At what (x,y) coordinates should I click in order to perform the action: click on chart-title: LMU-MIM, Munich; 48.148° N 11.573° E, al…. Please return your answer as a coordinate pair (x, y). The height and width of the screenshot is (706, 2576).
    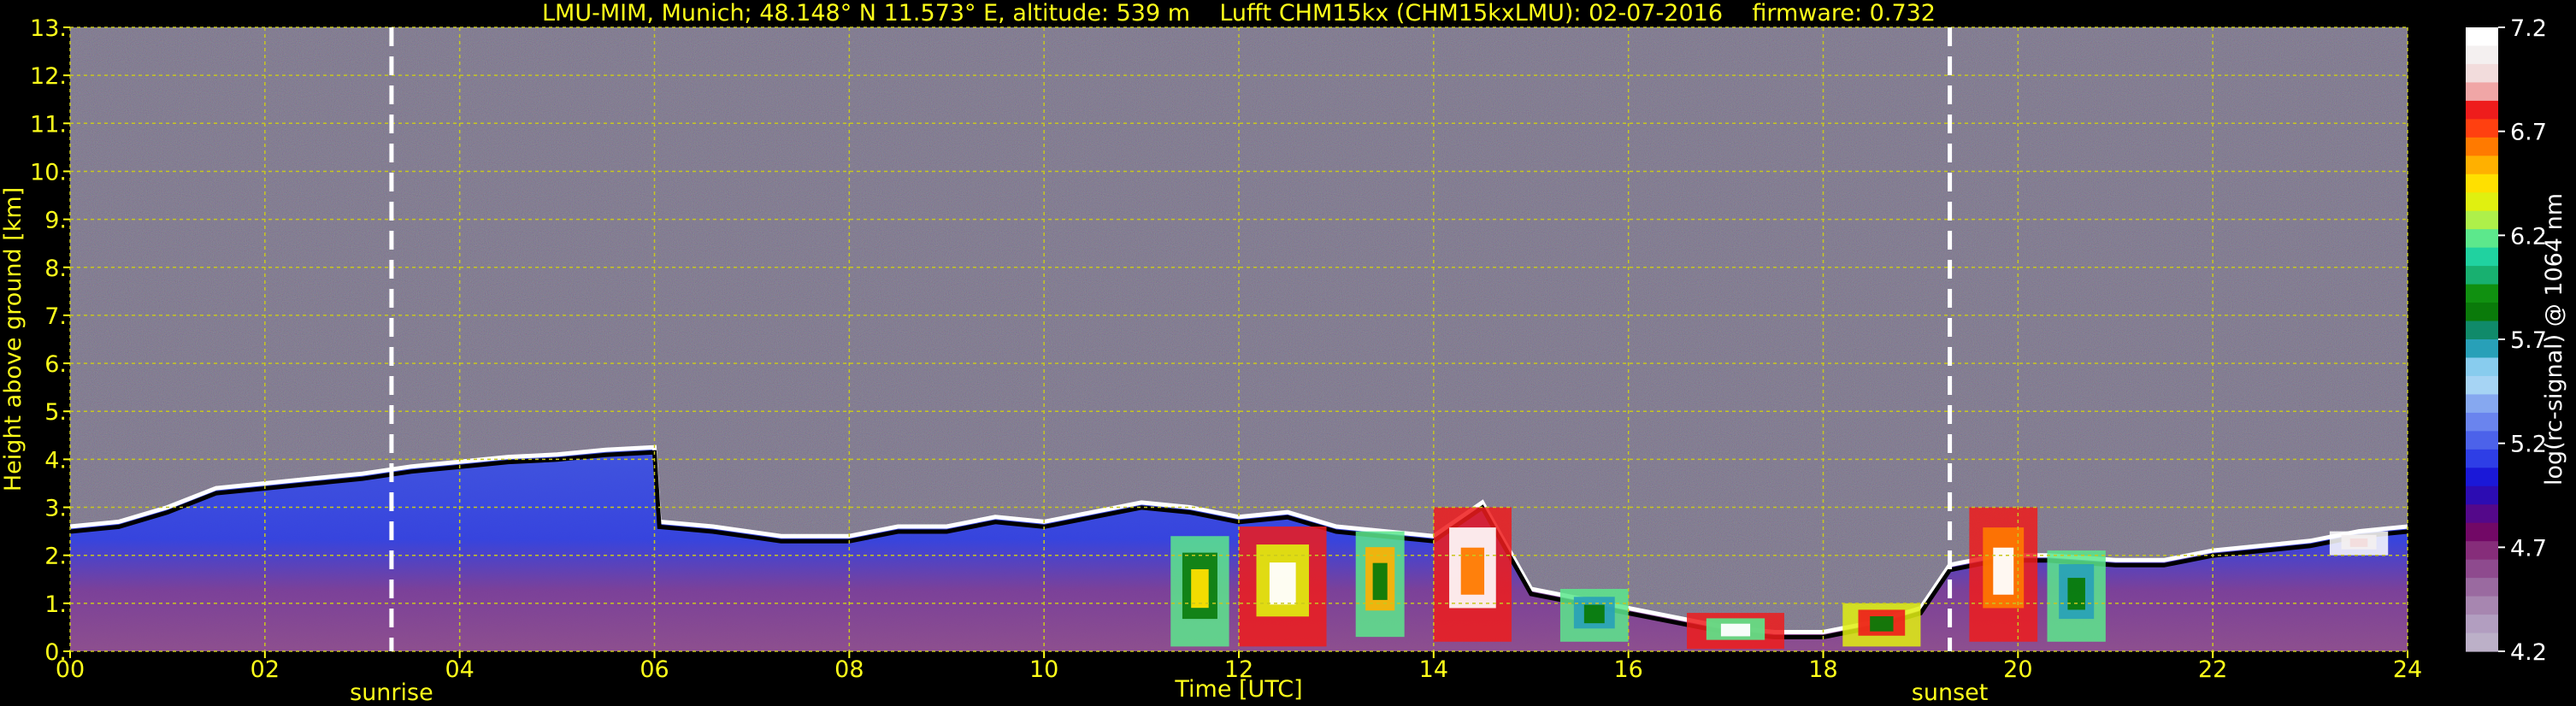
    Looking at the image, I should click on (1239, 13).